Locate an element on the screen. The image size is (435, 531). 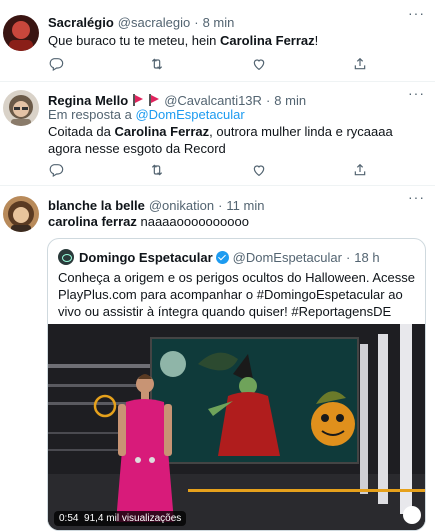
timestamp: 11 min is located at coordinates (245, 205).